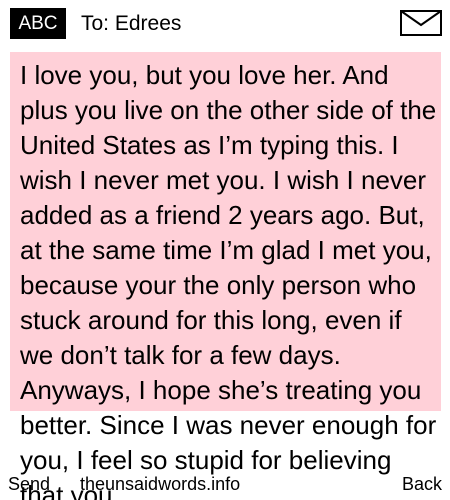 Image resolution: width=450 pixels, height=500 pixels. What do you see at coordinates (38, 23) in the screenshot?
I see `input-mode-badge: ABC` at bounding box center [38, 23].